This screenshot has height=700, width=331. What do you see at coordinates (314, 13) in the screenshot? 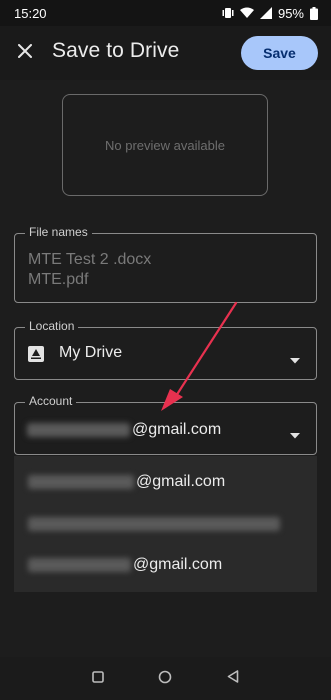
I see `battery-icon` at bounding box center [314, 13].